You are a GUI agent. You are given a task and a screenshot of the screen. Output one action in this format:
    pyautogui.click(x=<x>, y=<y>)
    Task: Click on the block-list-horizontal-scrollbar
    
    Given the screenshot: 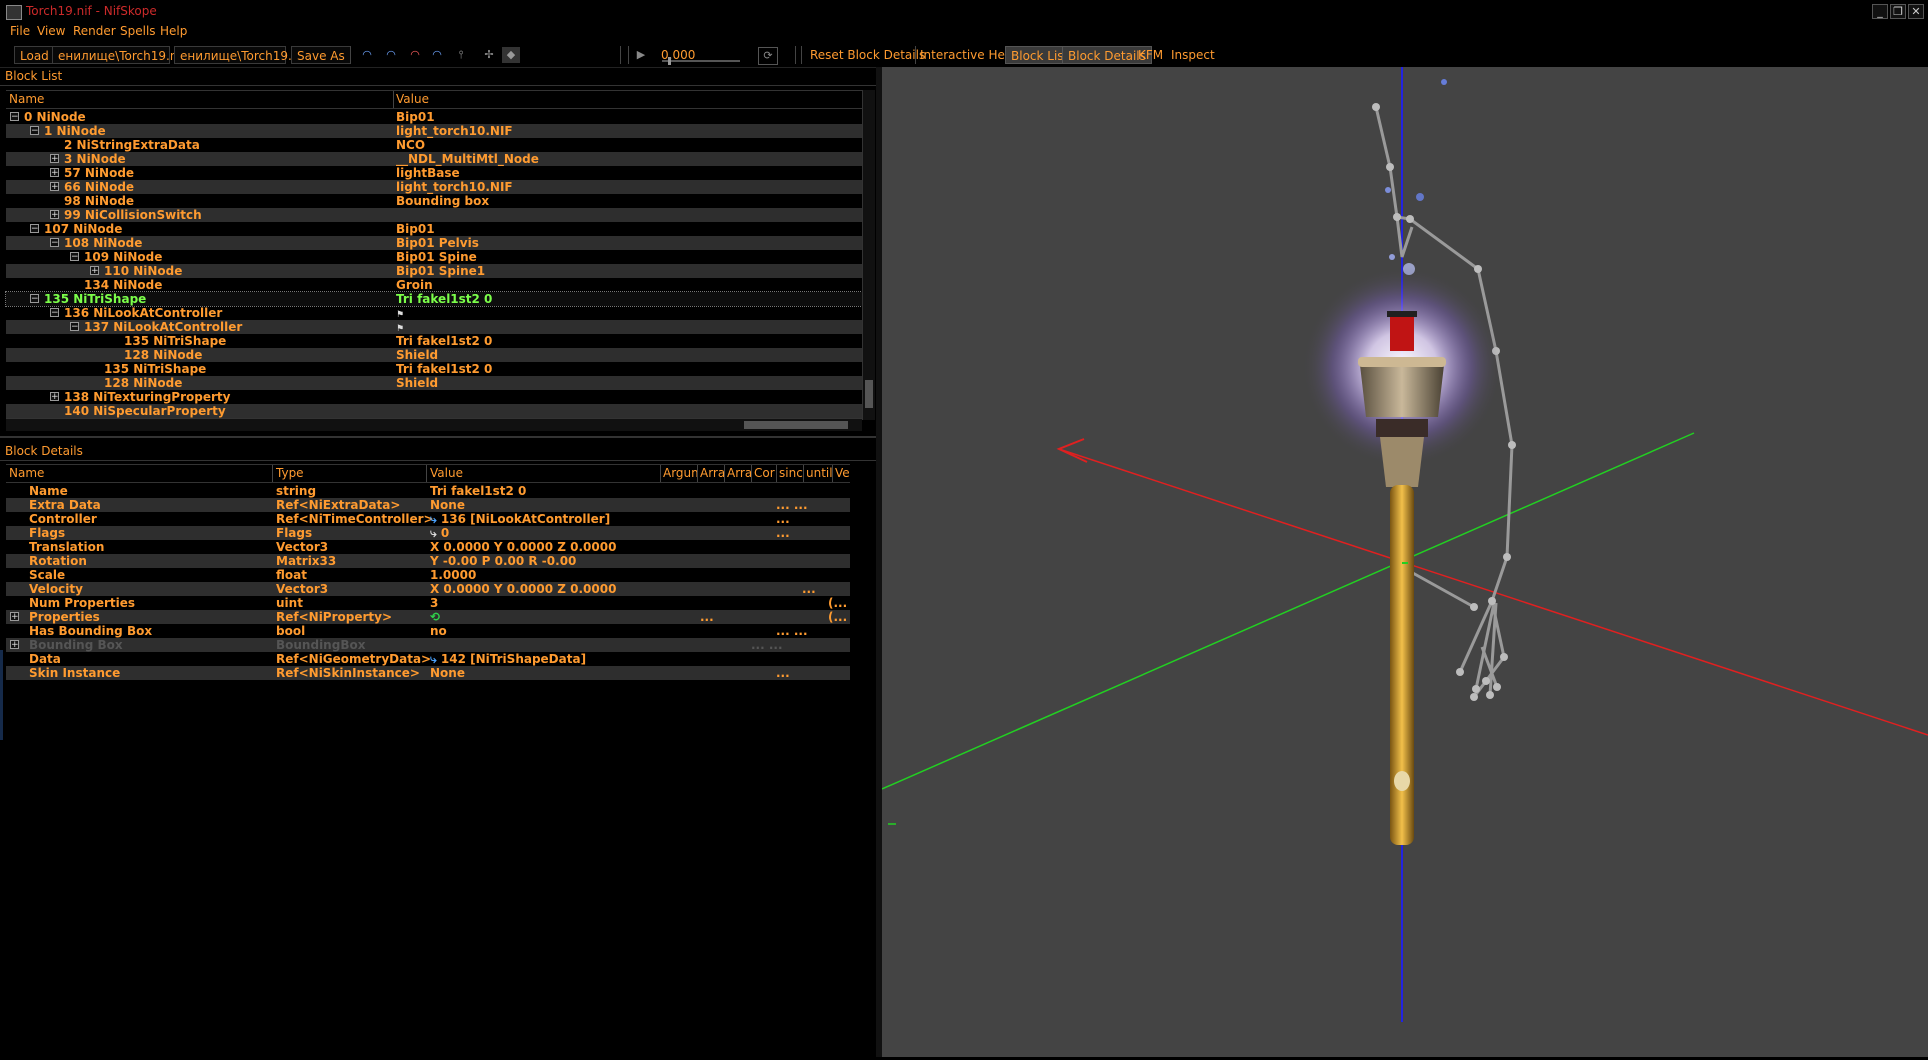 What is the action you would take?
    pyautogui.click(x=434, y=424)
    